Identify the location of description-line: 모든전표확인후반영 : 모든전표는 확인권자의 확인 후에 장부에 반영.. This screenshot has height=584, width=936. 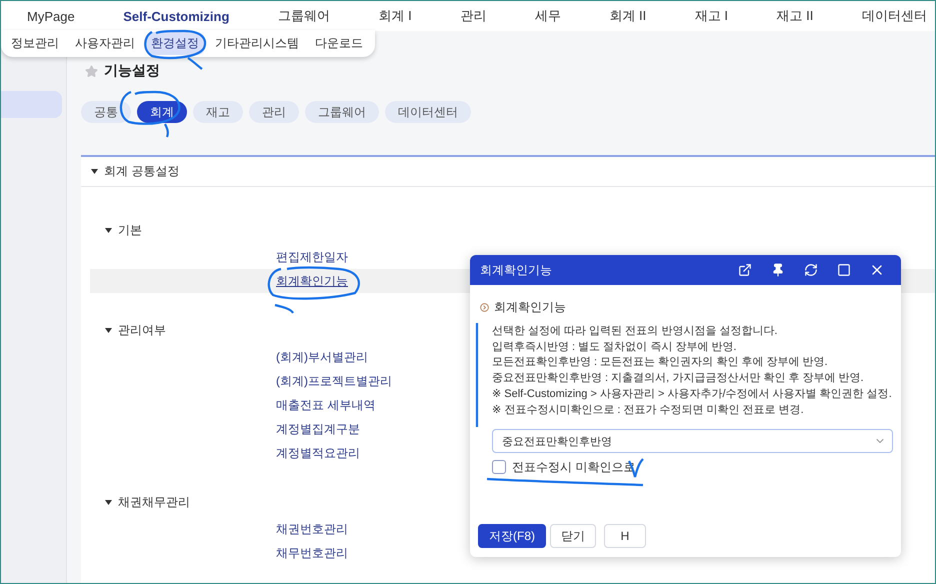
(660, 362).